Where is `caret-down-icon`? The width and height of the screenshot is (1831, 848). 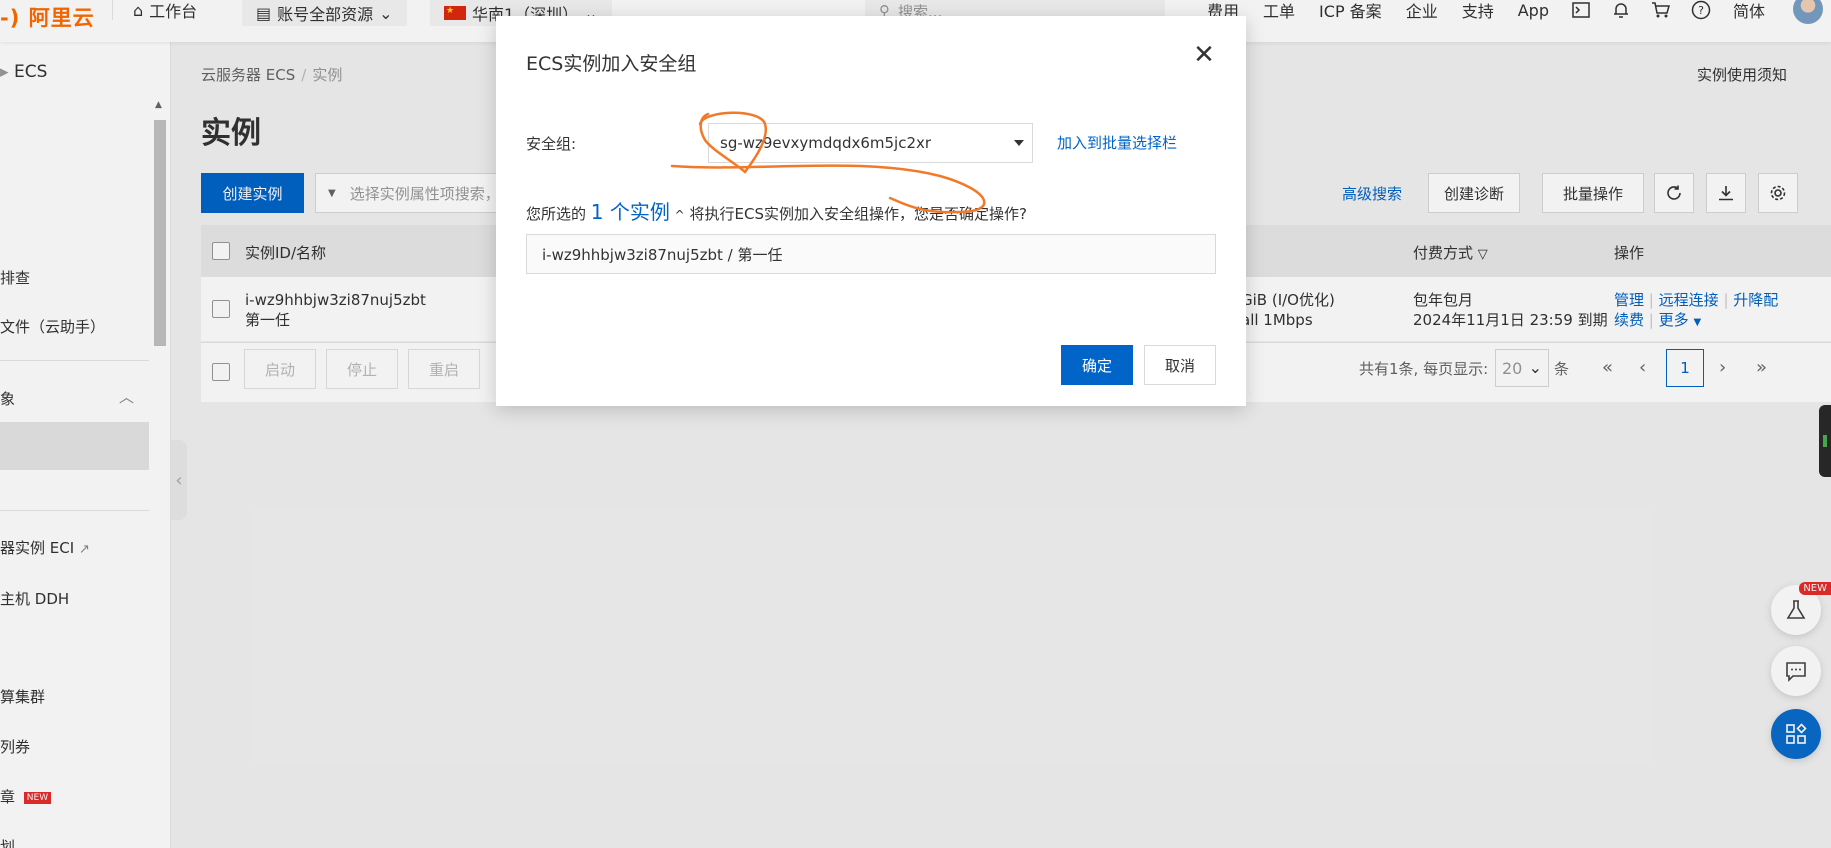 caret-down-icon is located at coordinates (1019, 143).